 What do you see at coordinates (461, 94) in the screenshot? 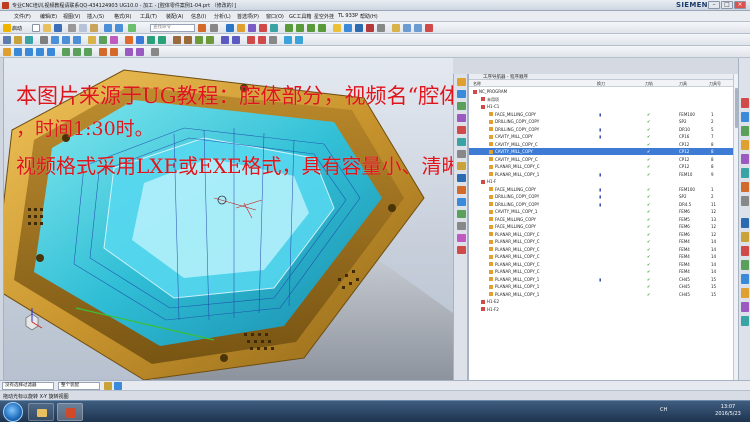
I see `machine-navigator-icon` at bounding box center [461, 94].